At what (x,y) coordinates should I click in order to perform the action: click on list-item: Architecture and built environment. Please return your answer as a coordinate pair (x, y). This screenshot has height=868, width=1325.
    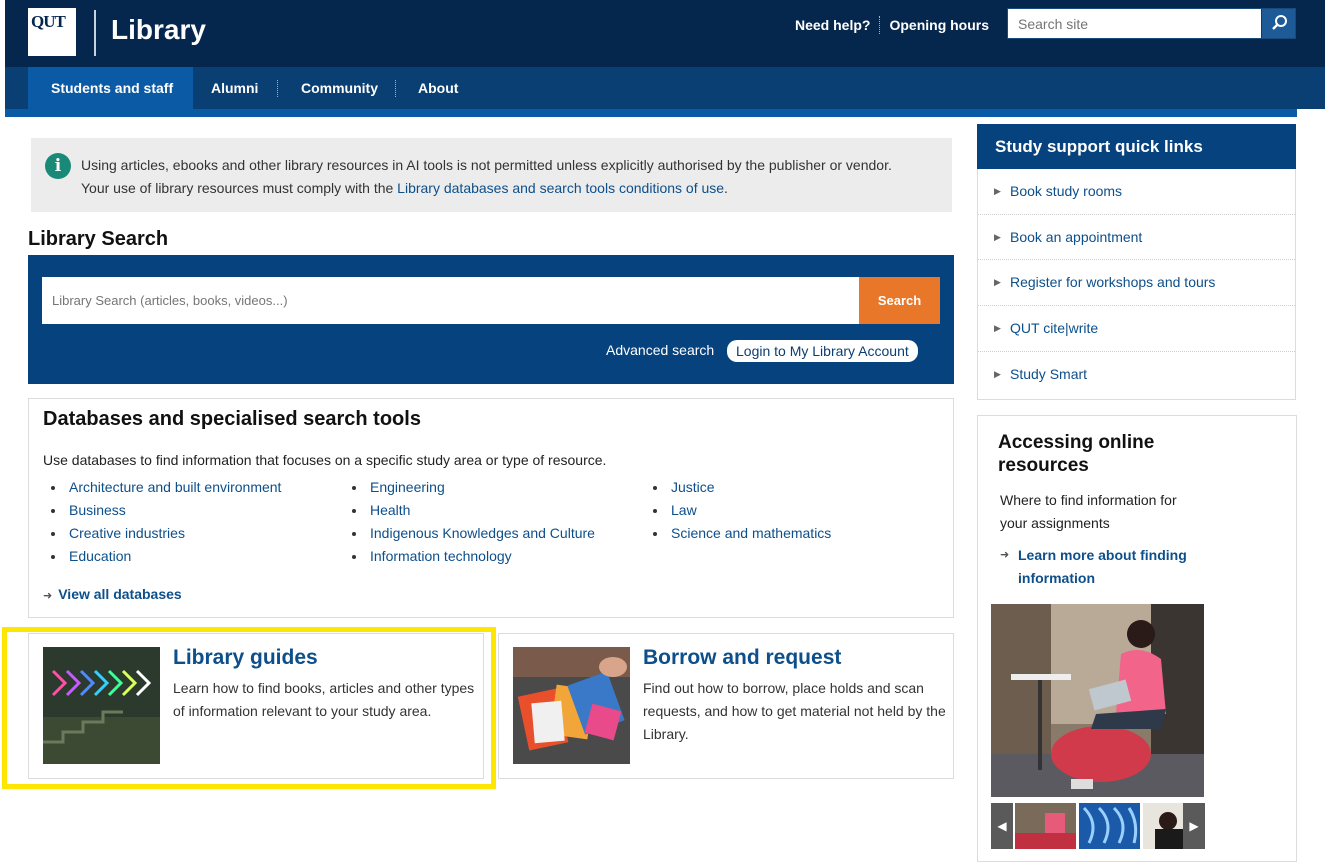
    Looking at the image, I should click on (162, 487).